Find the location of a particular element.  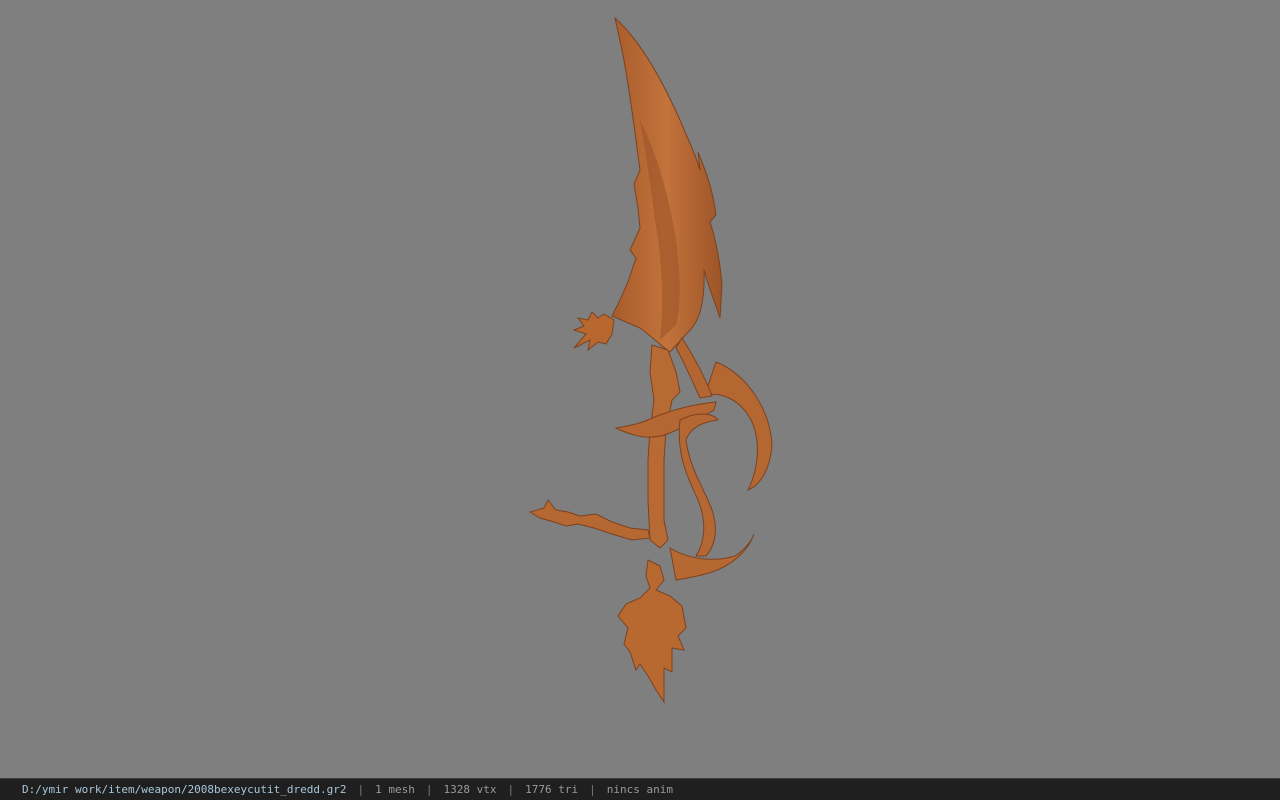

handle is located at coordinates (664, 446).